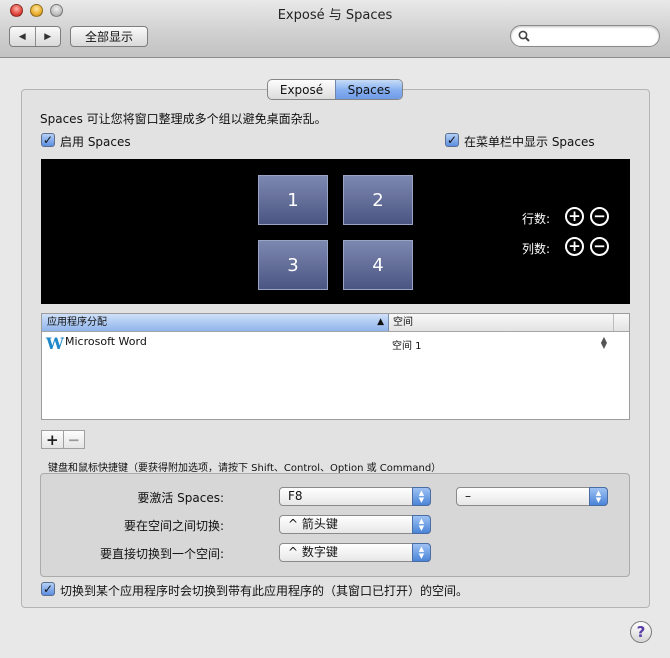  I want to click on column-header-app-label: 应用程序分配, so click(77, 322).